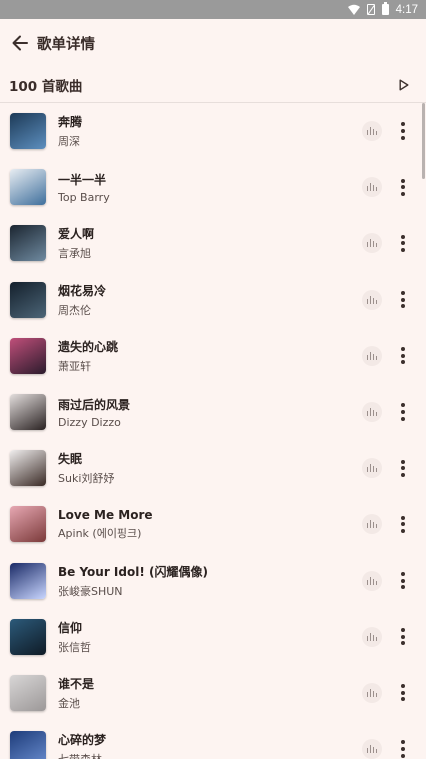 The width and height of the screenshot is (426, 759). I want to click on song-artist: 七带森林, so click(82, 755).